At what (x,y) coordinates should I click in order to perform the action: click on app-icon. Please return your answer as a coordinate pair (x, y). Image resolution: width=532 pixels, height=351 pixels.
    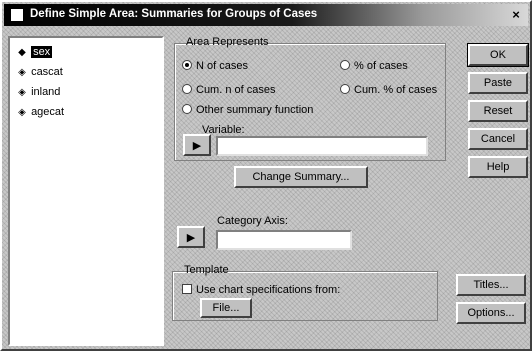
    Looking at the image, I should click on (17, 15).